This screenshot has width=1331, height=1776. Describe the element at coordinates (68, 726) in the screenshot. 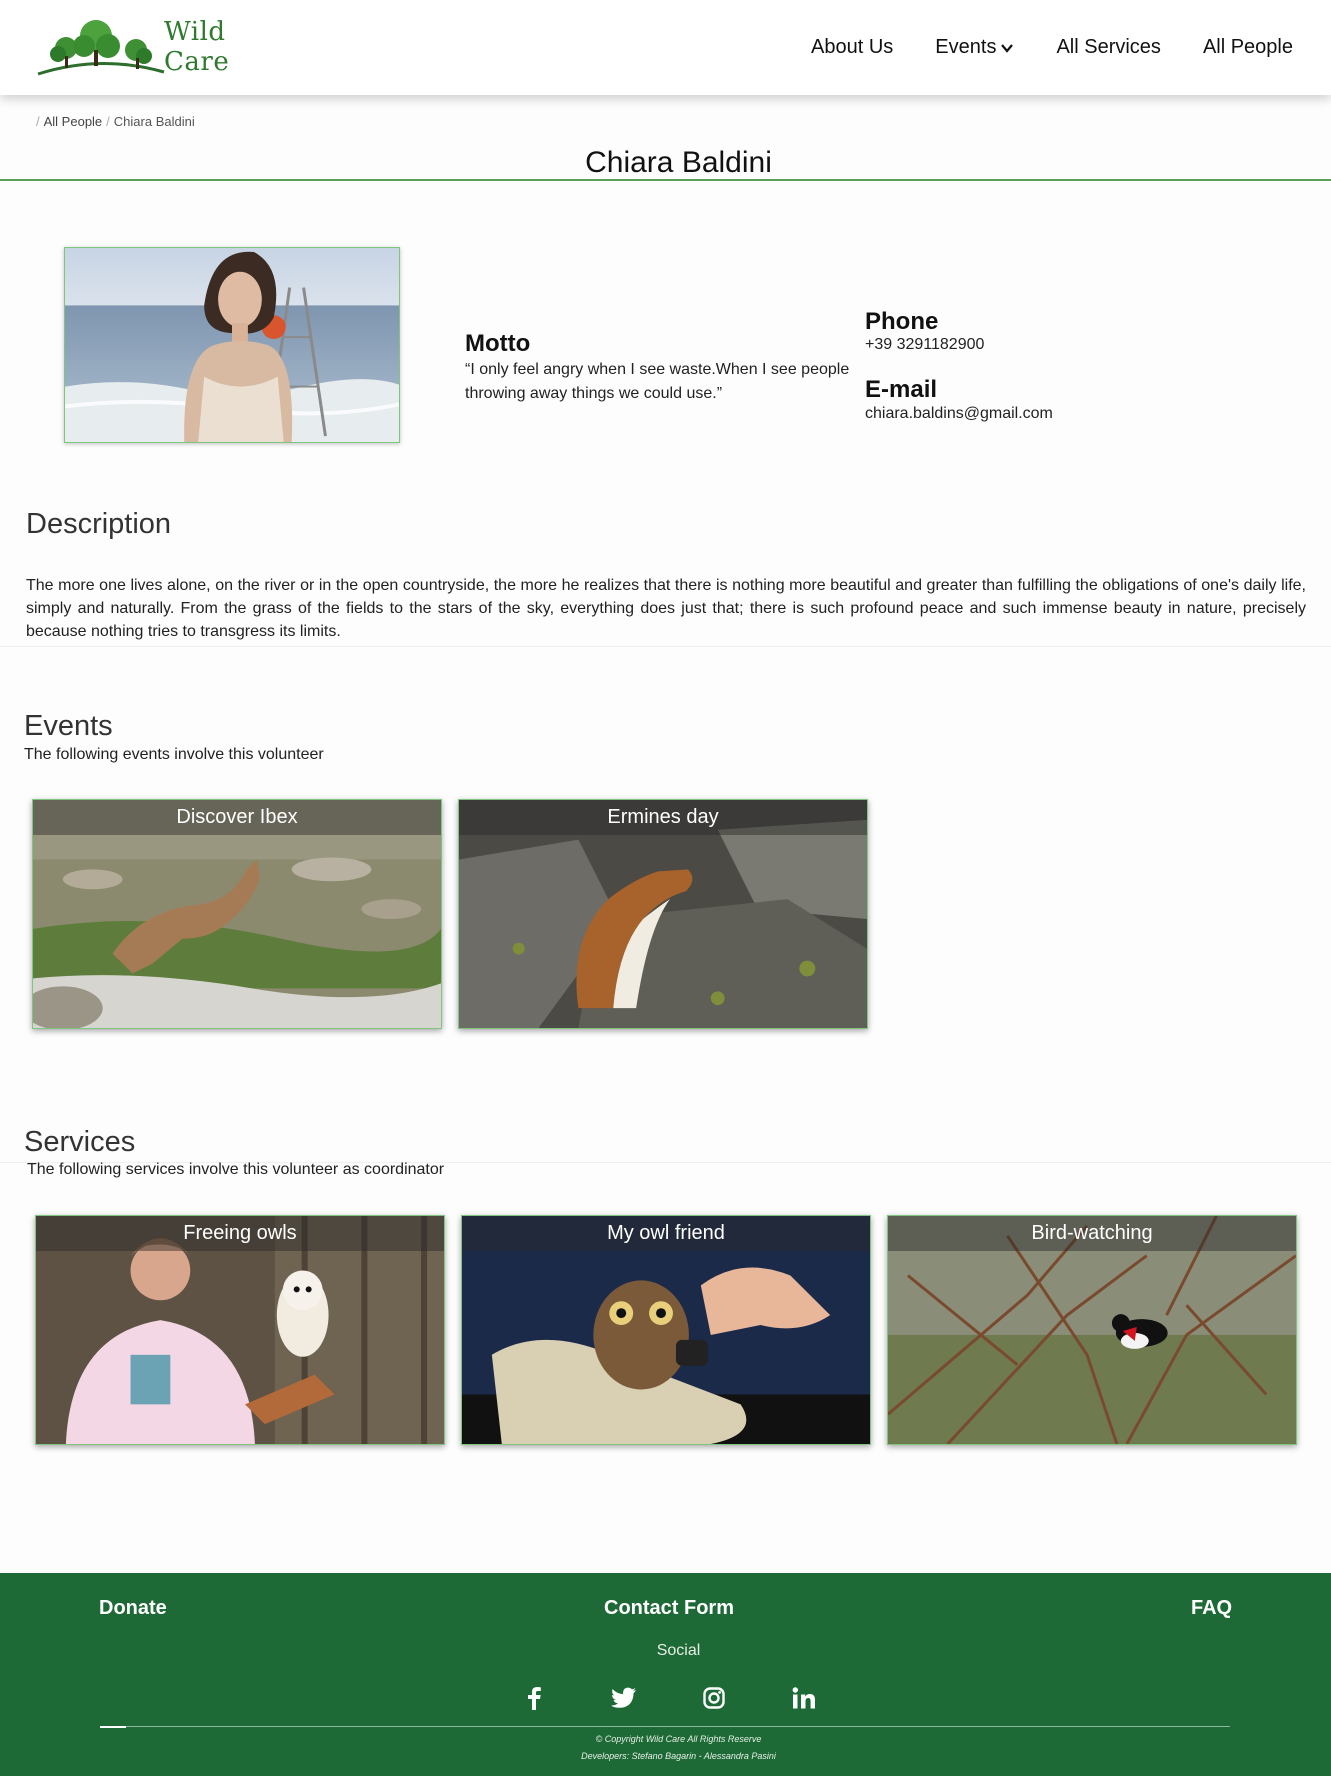

I see `events-title: Events` at that location.